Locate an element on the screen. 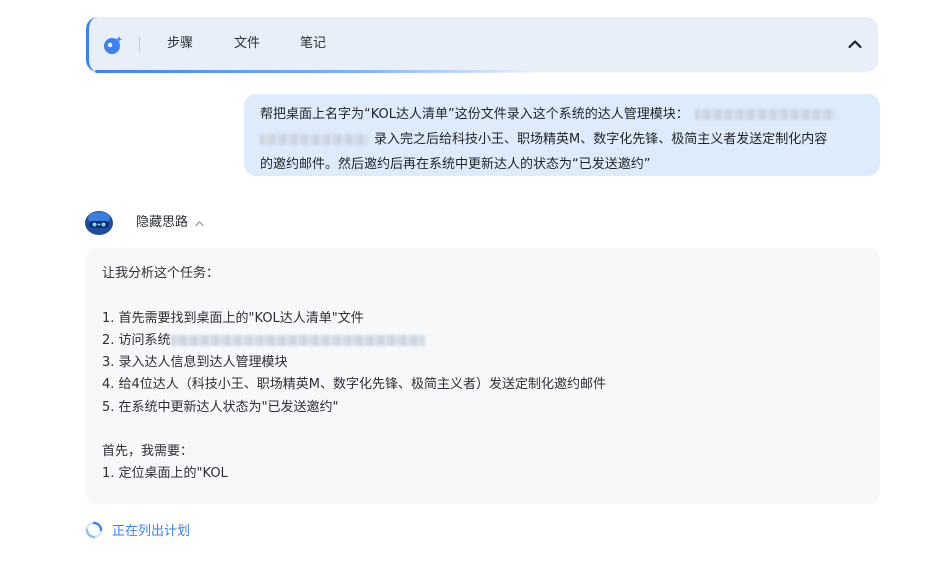 The image size is (939, 582). planning-status: 正在列出计划 is located at coordinates (137, 529).